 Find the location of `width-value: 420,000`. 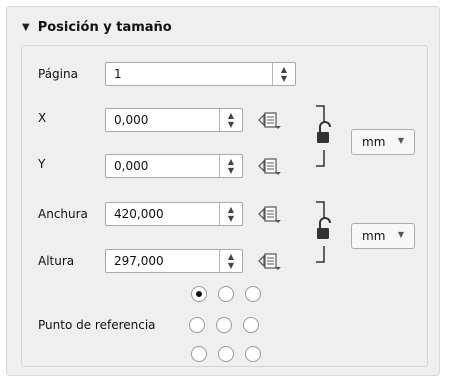

width-value: 420,000 is located at coordinates (139, 214).